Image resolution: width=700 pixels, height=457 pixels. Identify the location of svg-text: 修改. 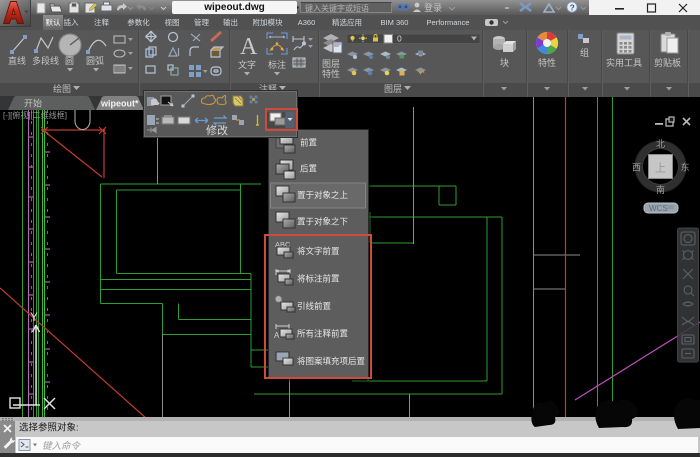
(217, 130).